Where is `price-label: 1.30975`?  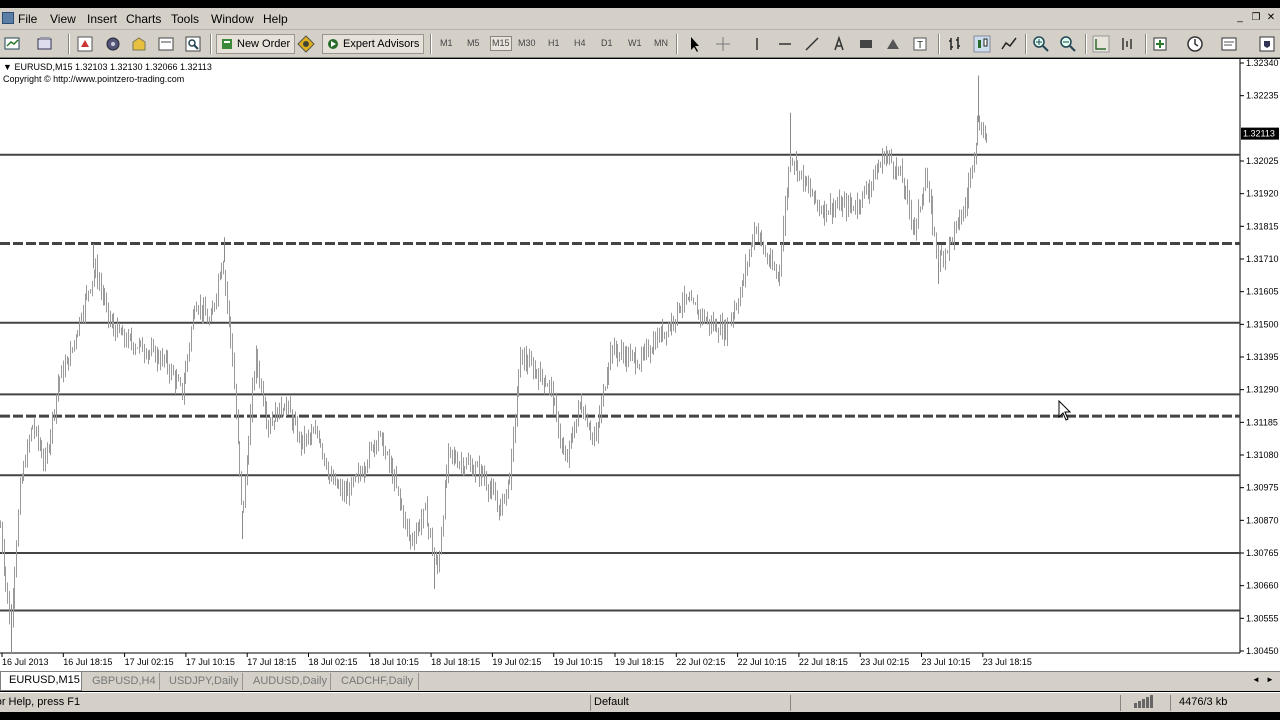 price-label: 1.30975 is located at coordinates (1262, 488).